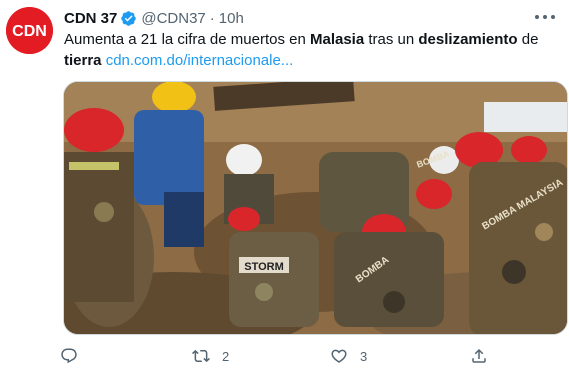  What do you see at coordinates (231, 18) in the screenshot?
I see `tweet-time: 10h` at bounding box center [231, 18].